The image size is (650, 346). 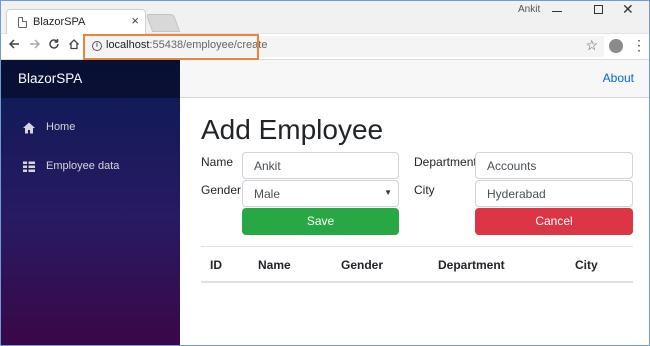 I want to click on city-label: City, so click(x=424, y=190).